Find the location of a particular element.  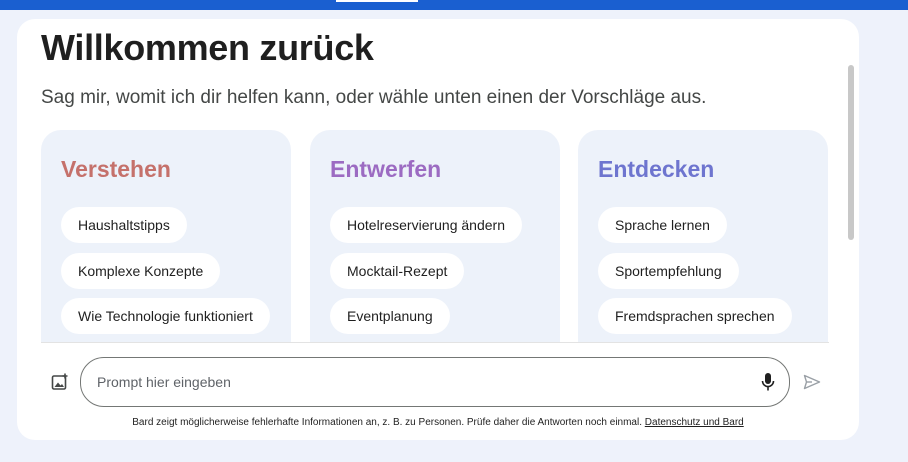

suggestion-card-heading: Entwerfen is located at coordinates (386, 169).